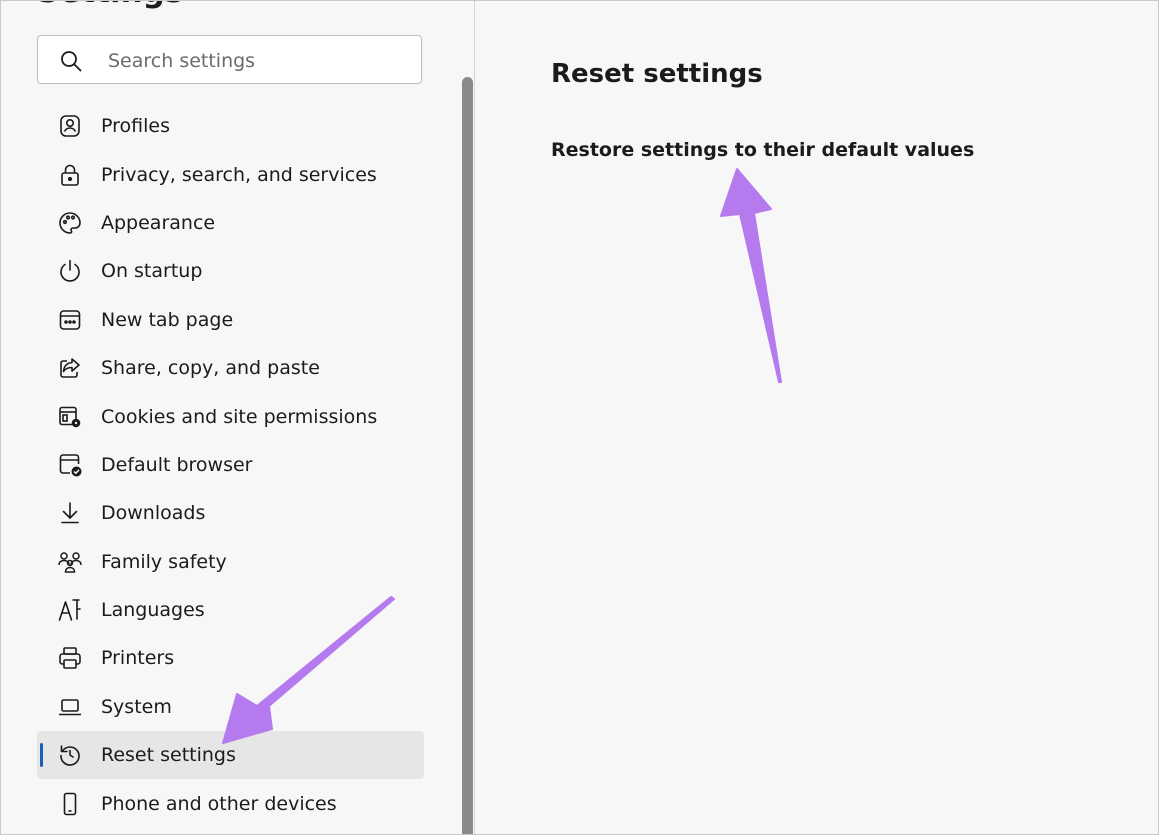 Image resolution: width=1159 pixels, height=835 pixels. Describe the element at coordinates (230, 562) in the screenshot. I see `sidebar-item-family-safety: Family safety` at that location.